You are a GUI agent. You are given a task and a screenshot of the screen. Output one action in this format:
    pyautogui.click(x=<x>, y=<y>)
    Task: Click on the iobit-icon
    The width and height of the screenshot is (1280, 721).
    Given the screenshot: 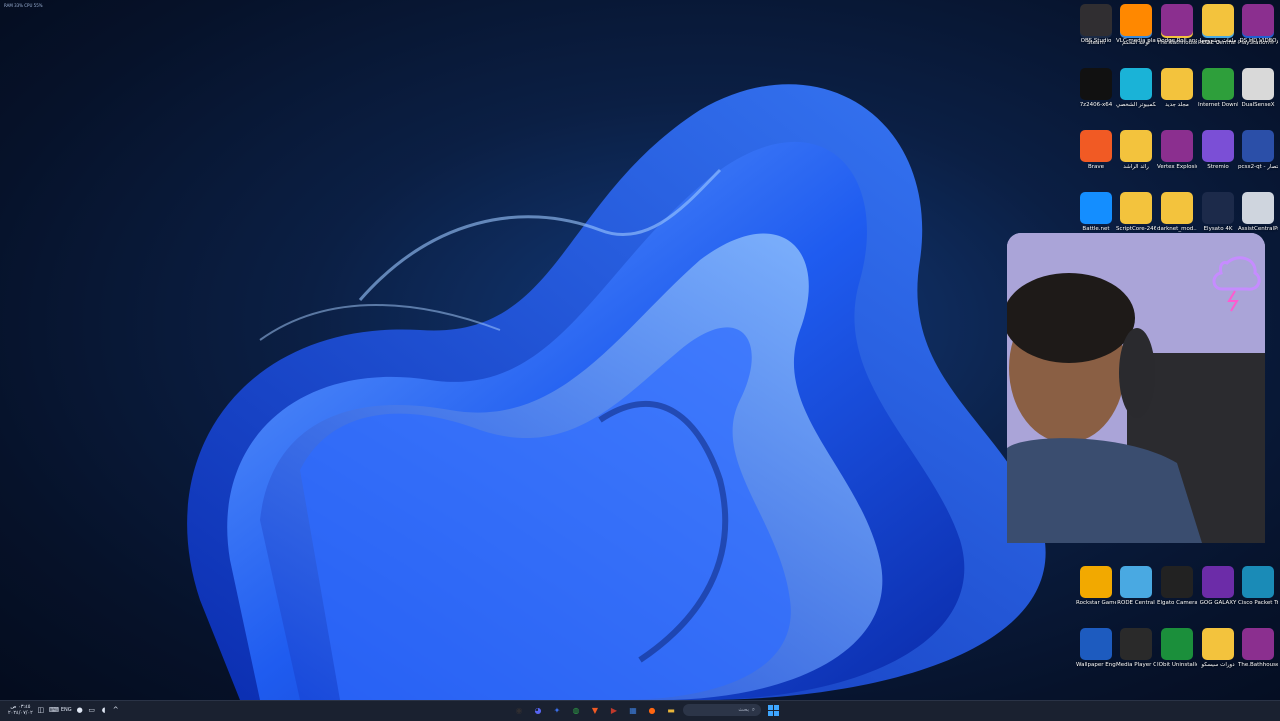 What is the action you would take?
    pyautogui.click(x=1177, y=644)
    